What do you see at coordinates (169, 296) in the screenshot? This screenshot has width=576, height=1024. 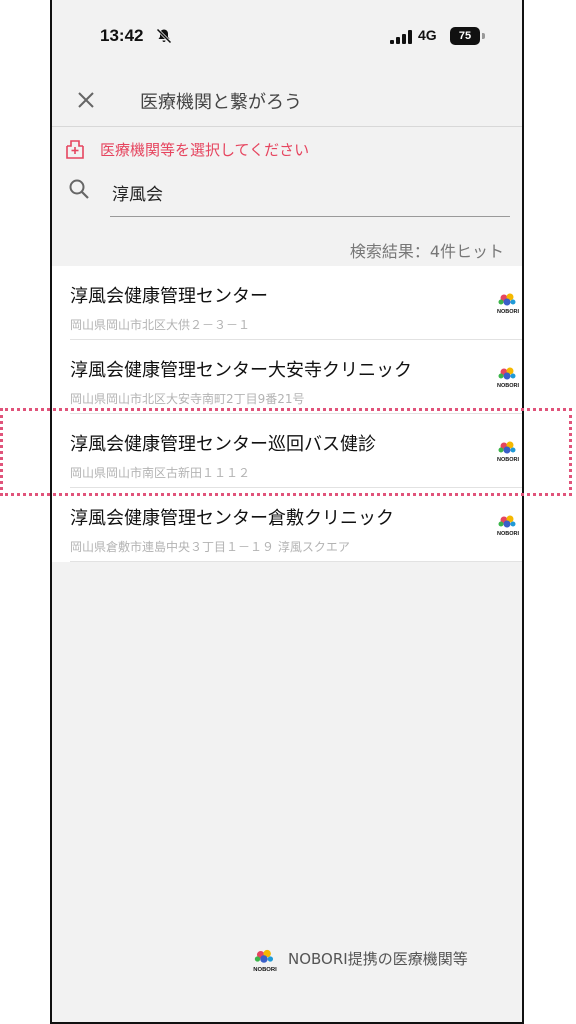 I see `facility-name: 淳風会健康管理センター` at bounding box center [169, 296].